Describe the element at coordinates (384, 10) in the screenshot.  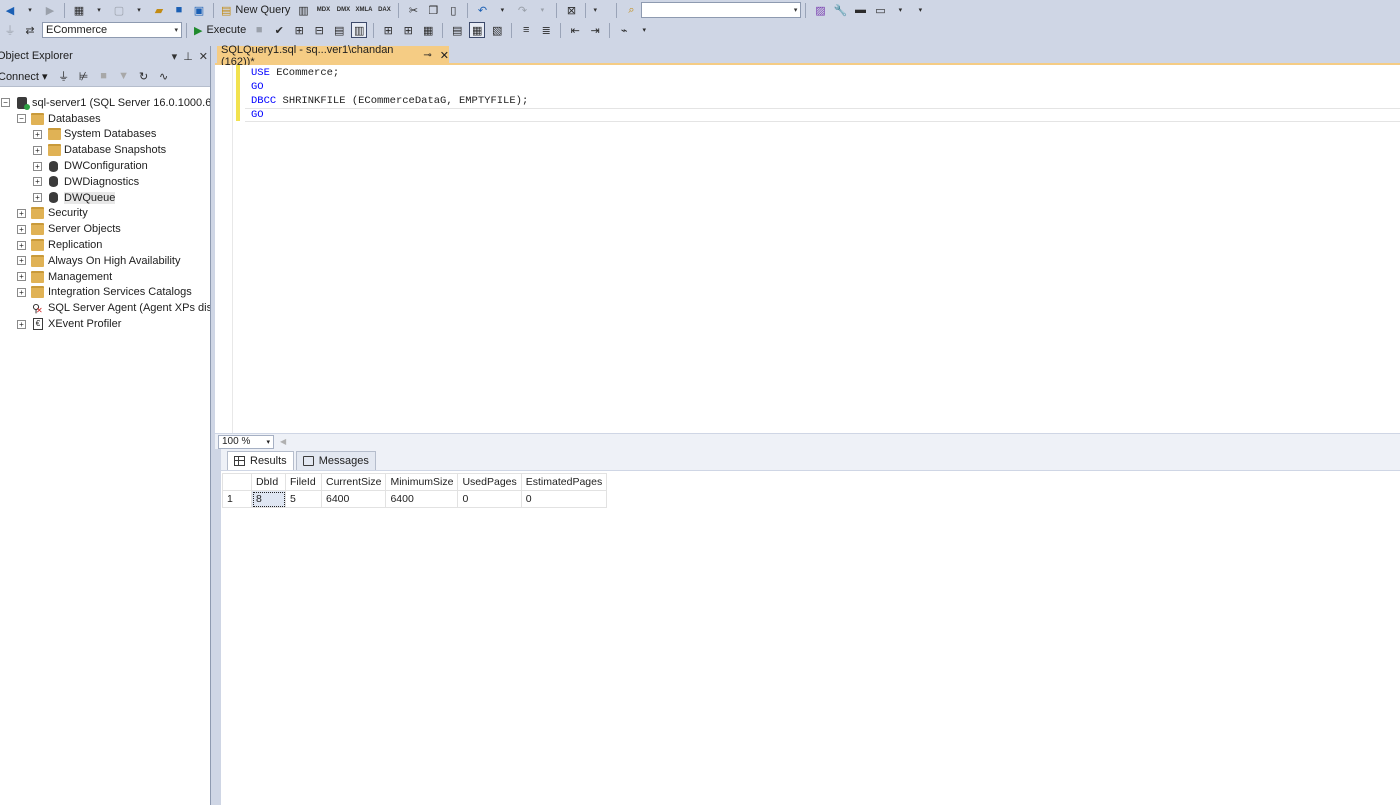
I see `dax-query-icon: DAX` at that location.